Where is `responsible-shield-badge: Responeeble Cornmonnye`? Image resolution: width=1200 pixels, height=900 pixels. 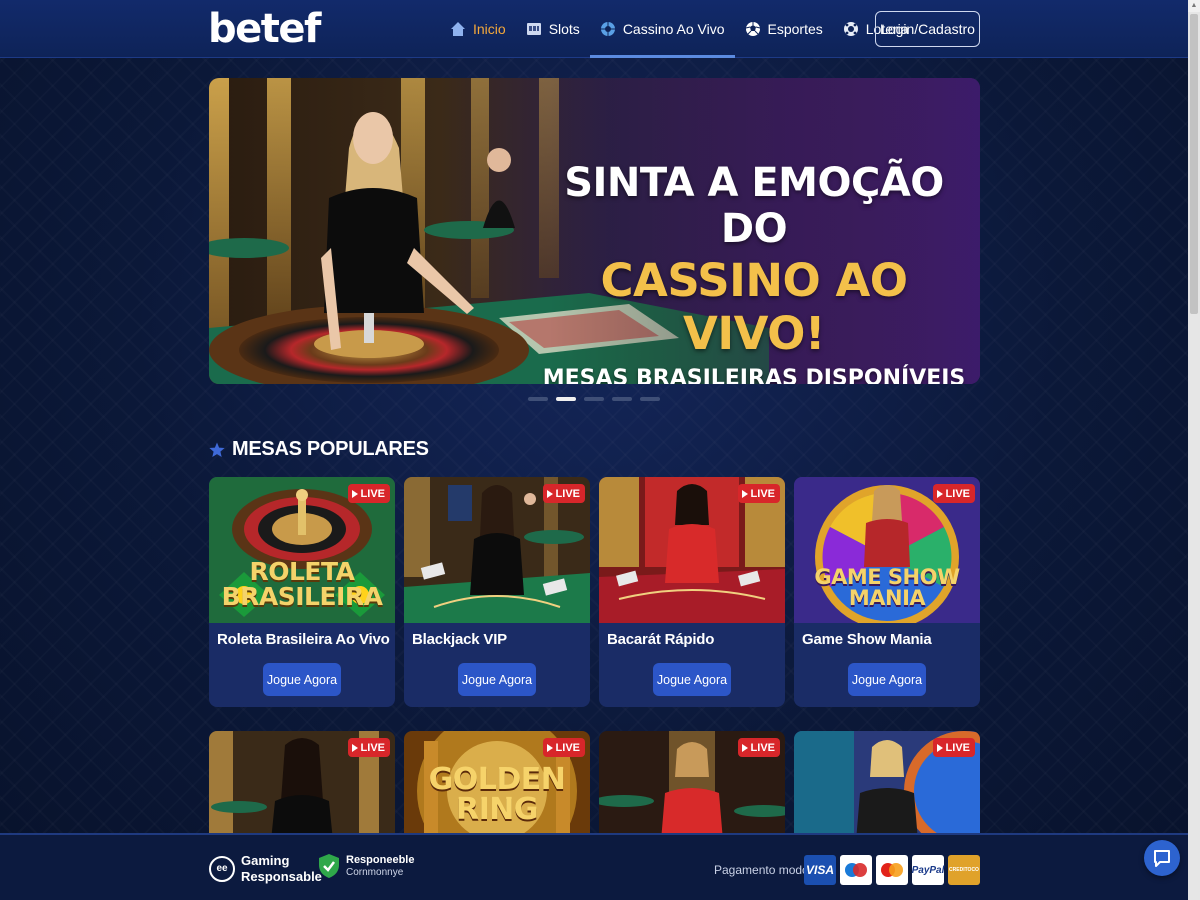 responsible-shield-badge: Responeeble Cornmonnye is located at coordinates (366, 866).